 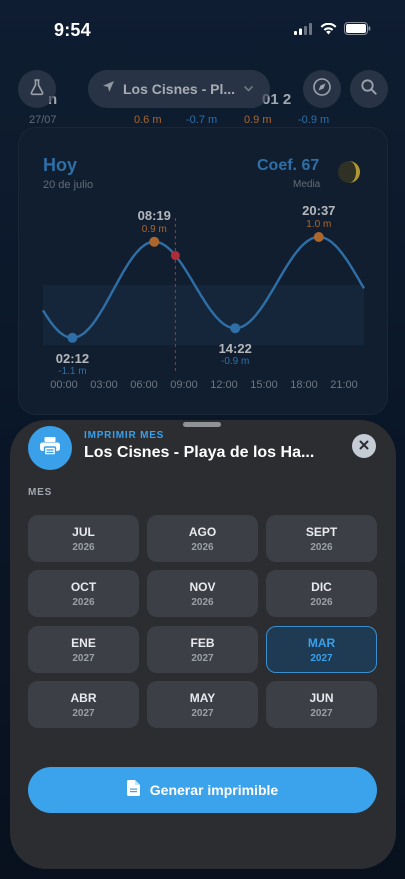 What do you see at coordinates (40, 492) in the screenshot?
I see `month-section-label: MES` at bounding box center [40, 492].